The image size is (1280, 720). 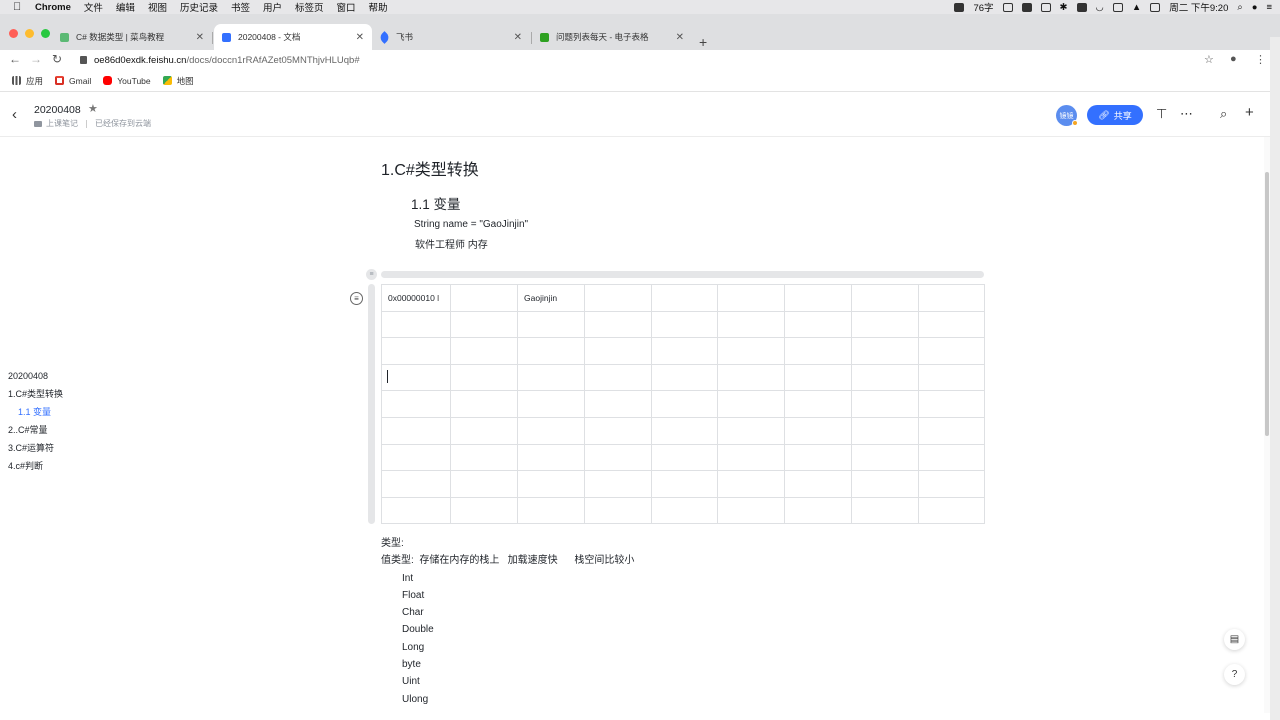 I want to click on paragraph: String name = "GaoJinjin", so click(x=471, y=224).